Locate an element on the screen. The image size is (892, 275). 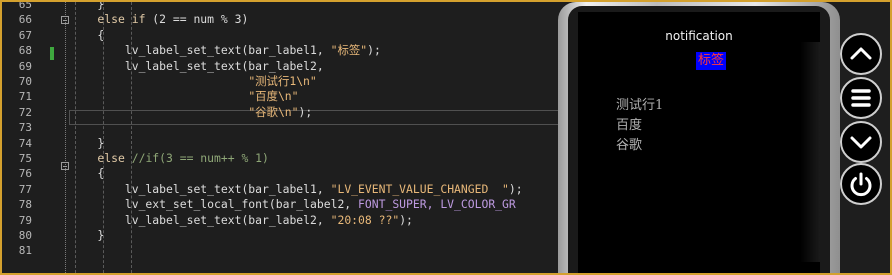
line-number: 71 is located at coordinates (25, 96).